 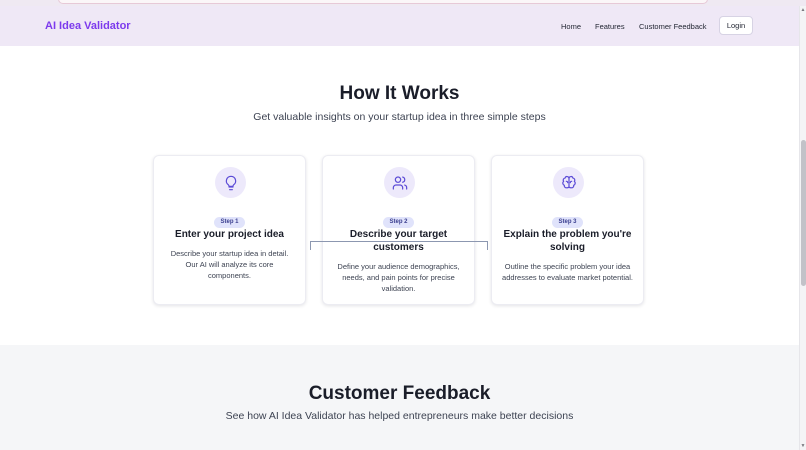 I want to click on login-button: Login, so click(x=736, y=25).